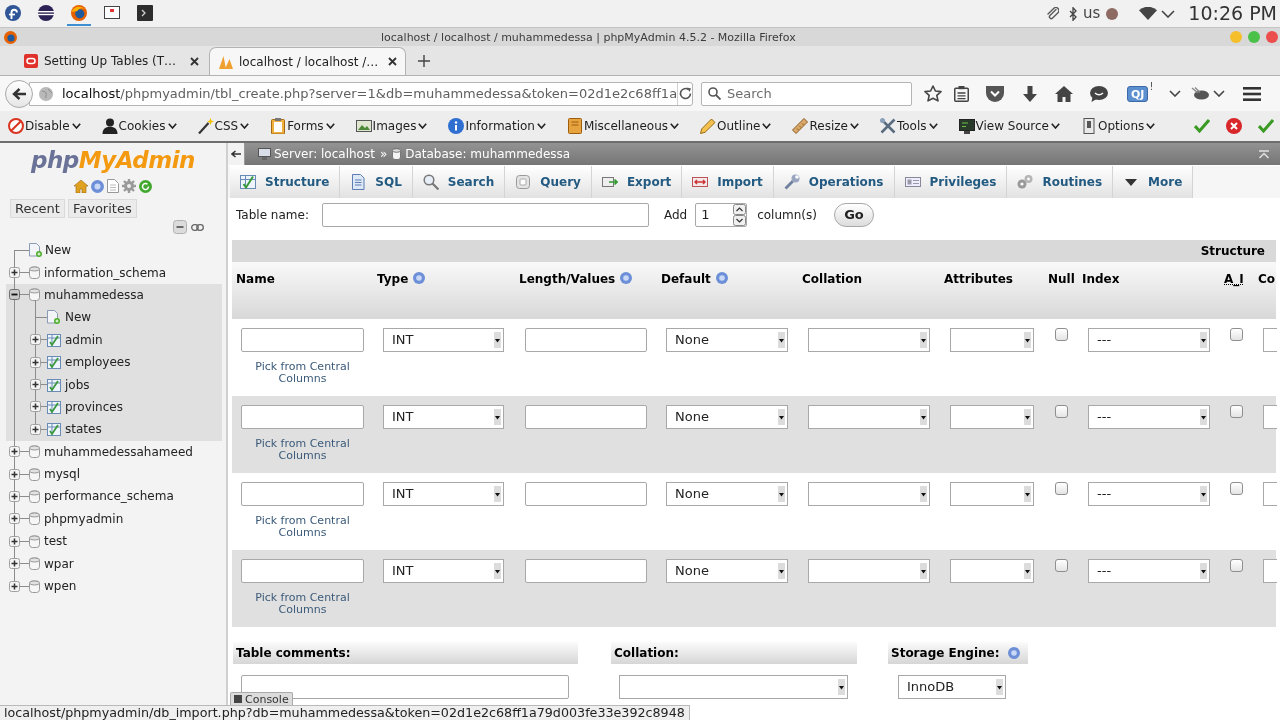 The image size is (1280, 720). What do you see at coordinates (951, 182) in the screenshot?
I see `tab: Privileges` at bounding box center [951, 182].